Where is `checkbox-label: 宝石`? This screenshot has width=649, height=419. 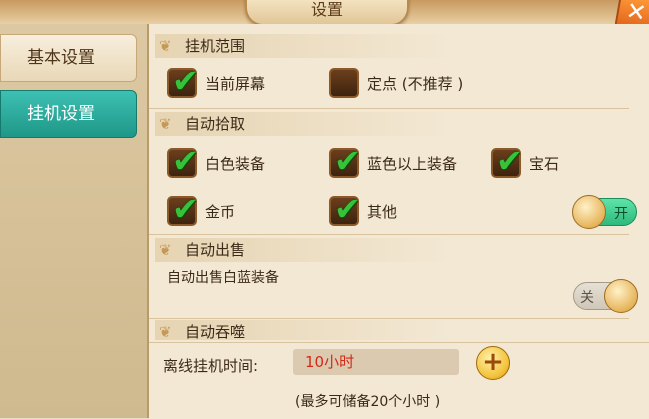
checkbox-label: 宝石 is located at coordinates (544, 163).